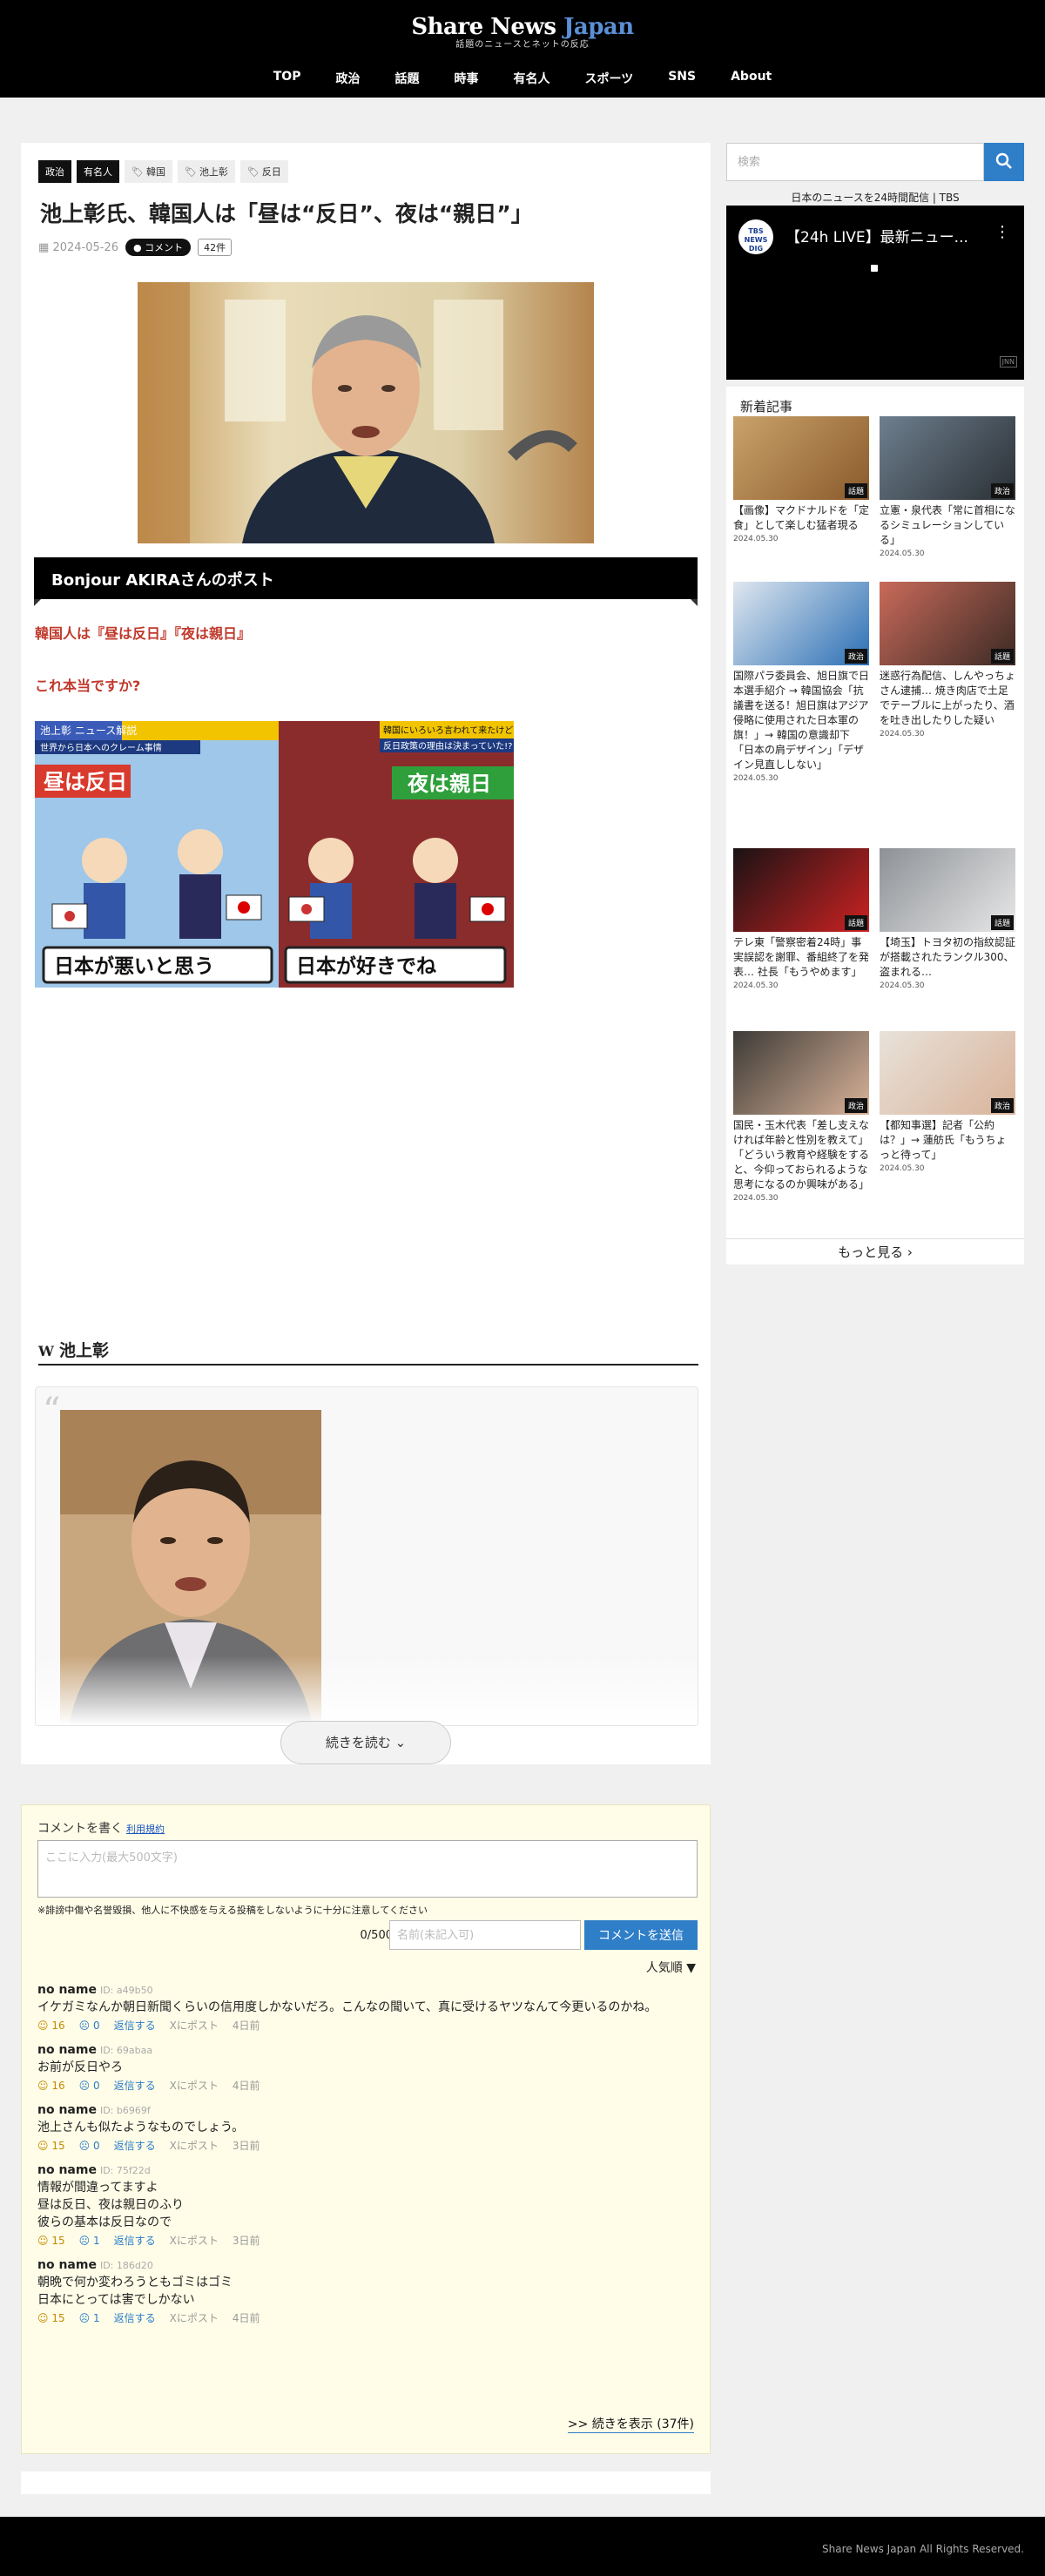  Describe the element at coordinates (449, 784) in the screenshot. I see `illus-right-banner: 夜は親日` at that location.